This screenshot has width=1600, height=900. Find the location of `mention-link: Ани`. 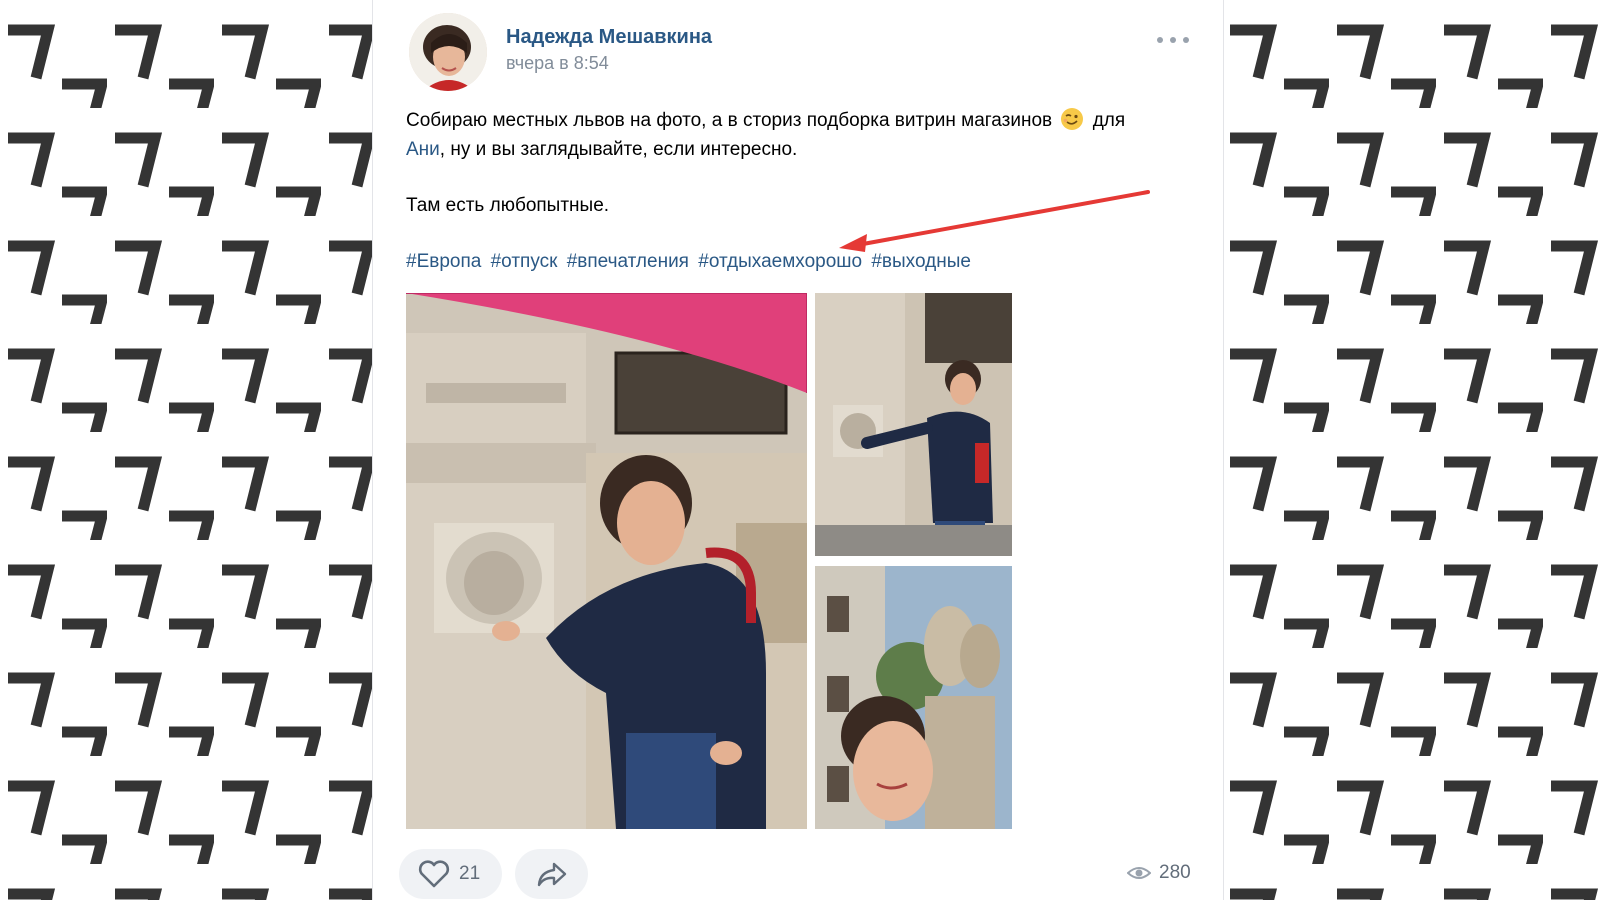

mention-link: Ани is located at coordinates (423, 149).